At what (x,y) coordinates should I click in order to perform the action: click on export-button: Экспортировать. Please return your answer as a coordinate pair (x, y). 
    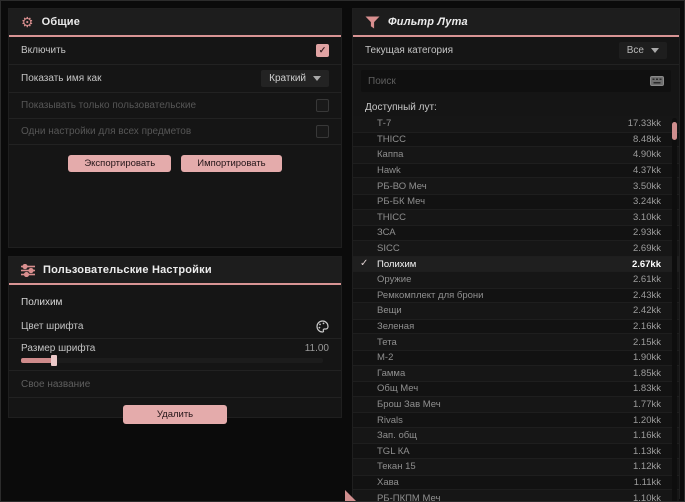
    Looking at the image, I should click on (120, 163).